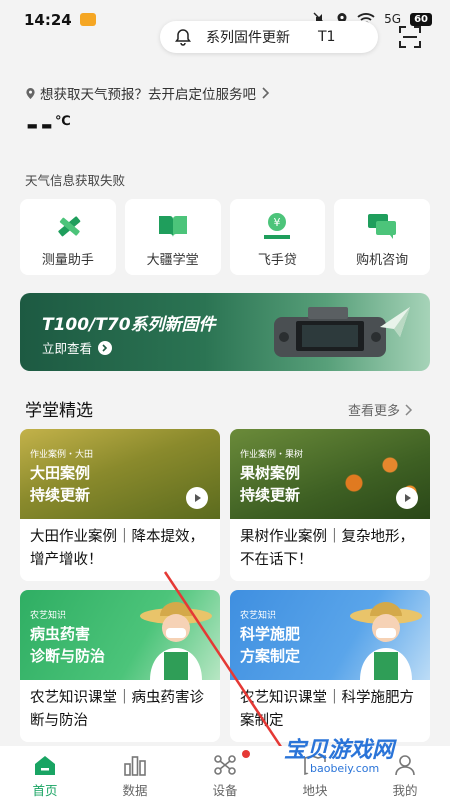  I want to click on notification-badge, so click(246, 754).